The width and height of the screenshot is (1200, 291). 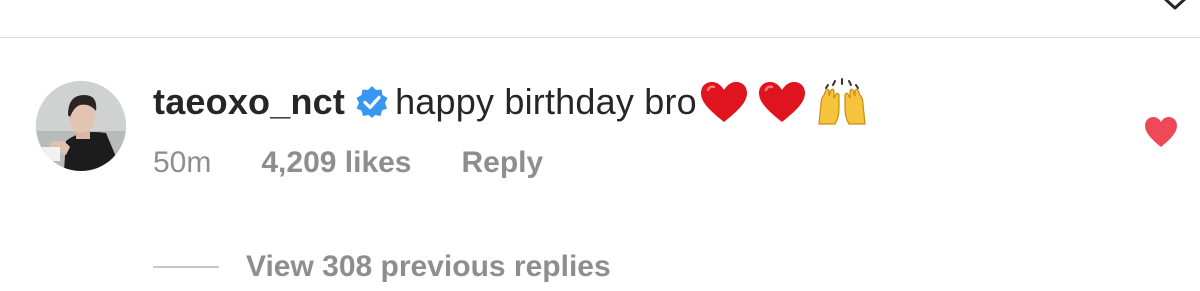 I want to click on comment-timestamp: 50m, so click(x=182, y=162).